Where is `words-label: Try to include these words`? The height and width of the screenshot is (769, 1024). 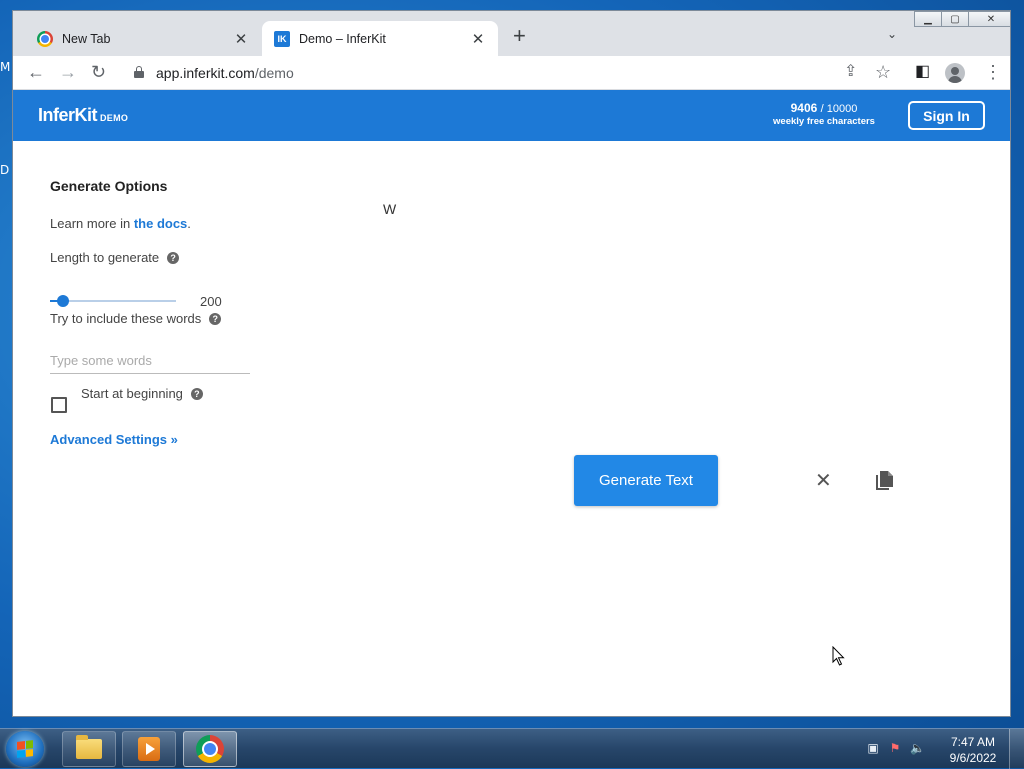 words-label: Try to include these words is located at coordinates (126, 318).